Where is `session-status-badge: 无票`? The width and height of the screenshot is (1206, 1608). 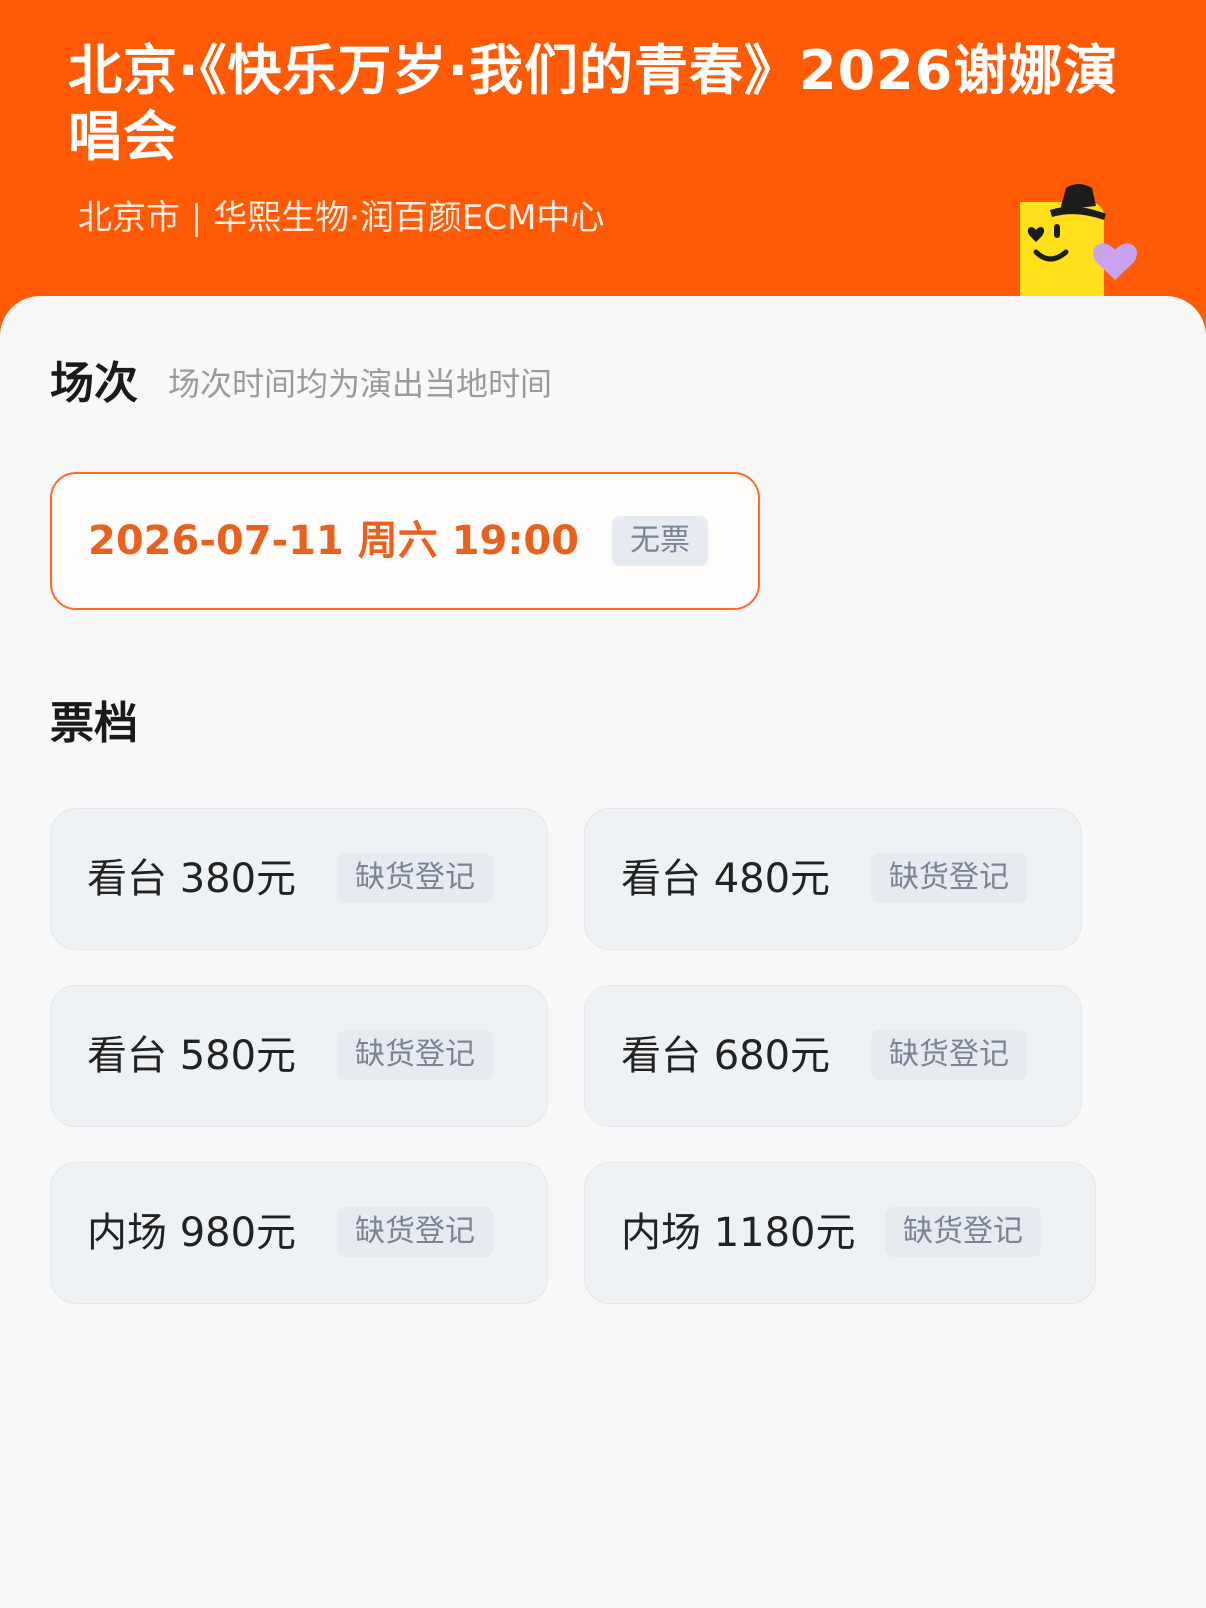
session-status-badge: 无票 is located at coordinates (660, 541).